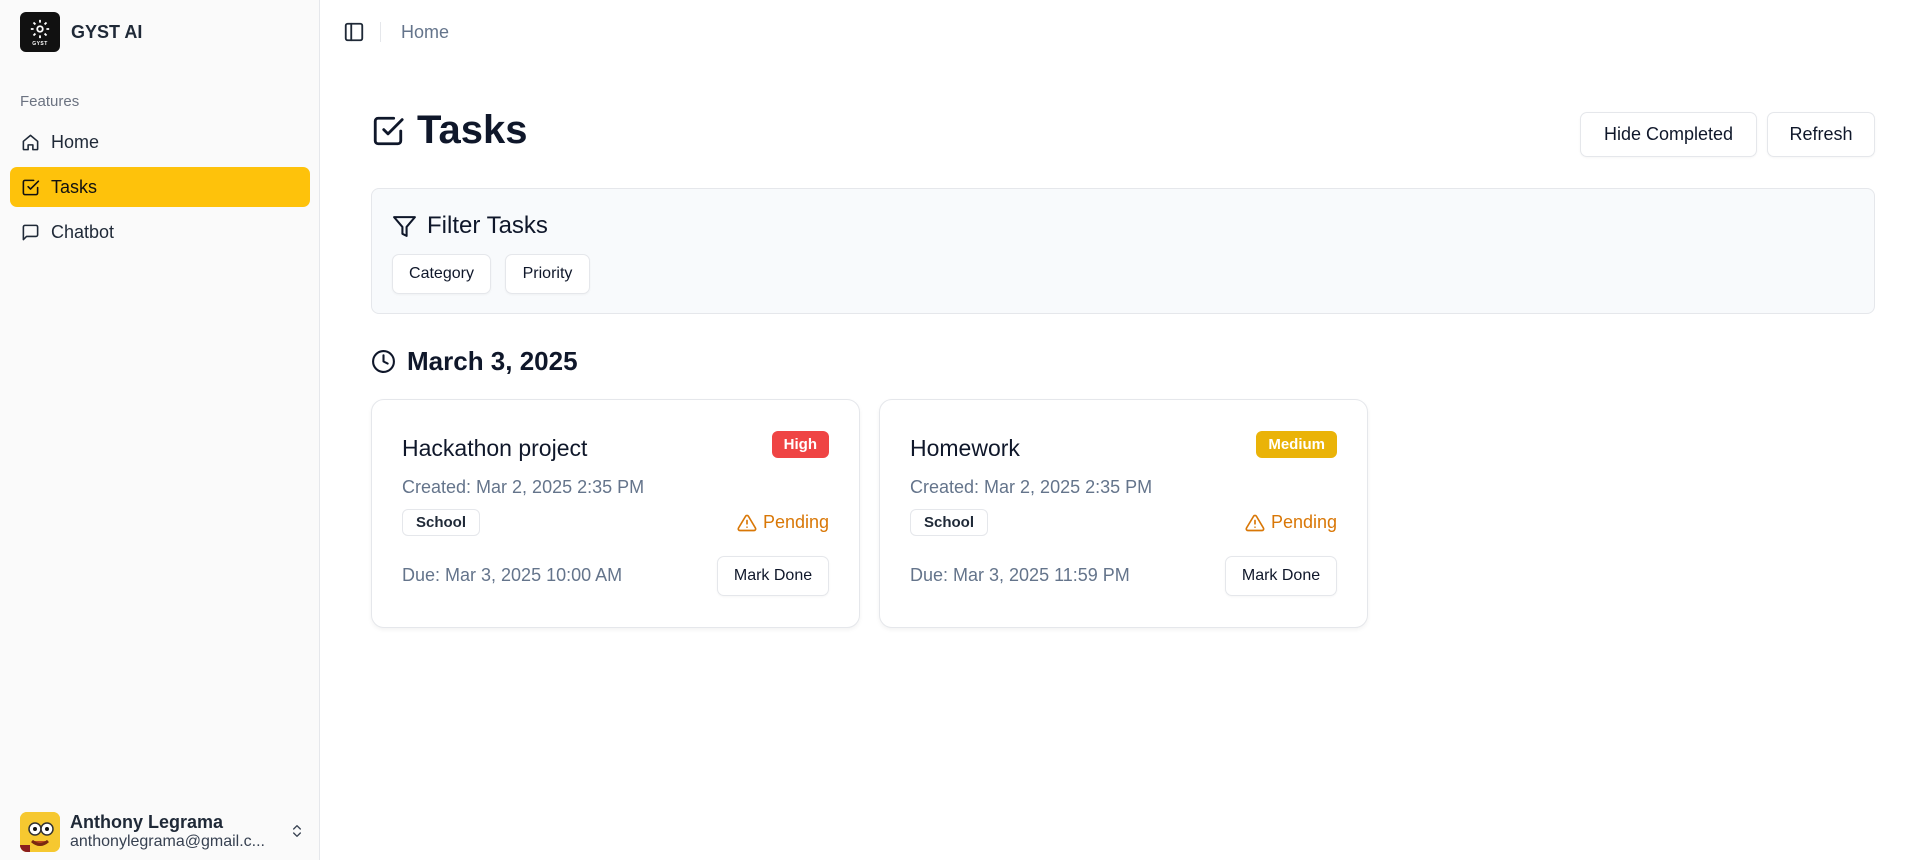 This screenshot has height=860, width=1918. What do you see at coordinates (297, 831) in the screenshot?
I see `chevrons-up-down-icon` at bounding box center [297, 831].